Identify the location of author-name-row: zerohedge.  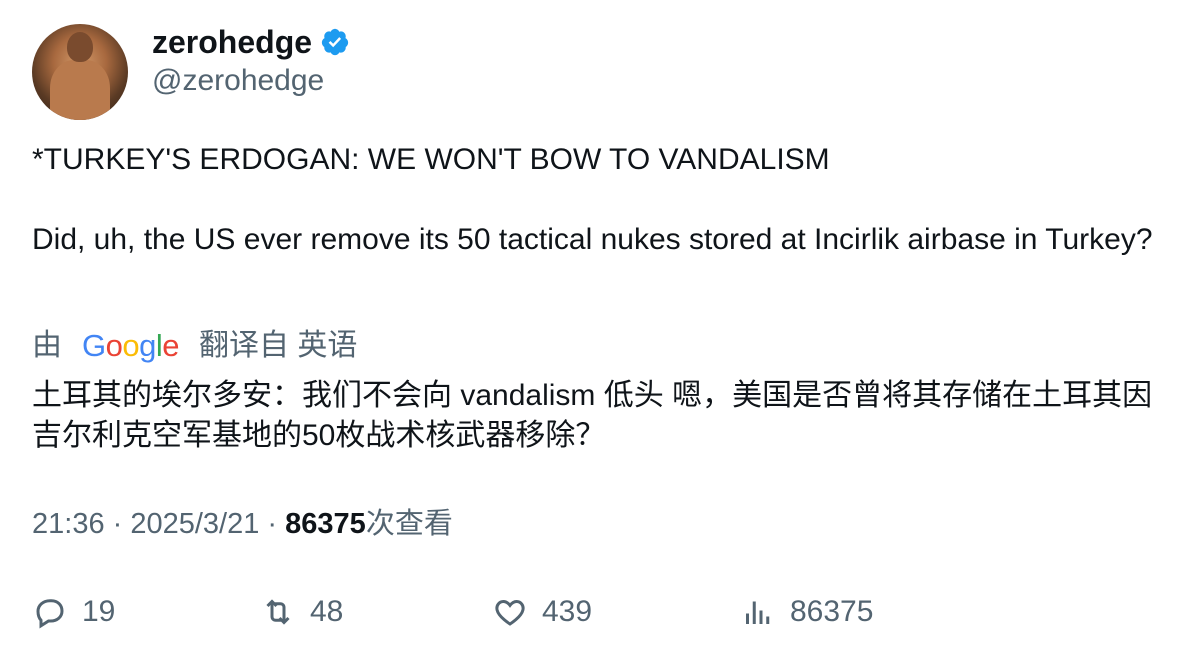
(251, 42).